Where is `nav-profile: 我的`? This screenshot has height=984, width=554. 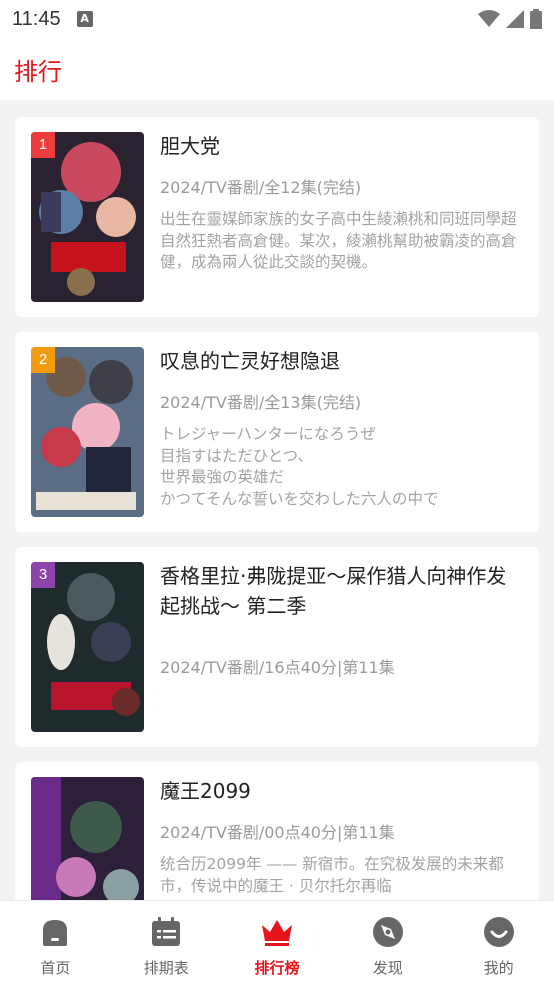
nav-profile: 我的 is located at coordinates (498, 942).